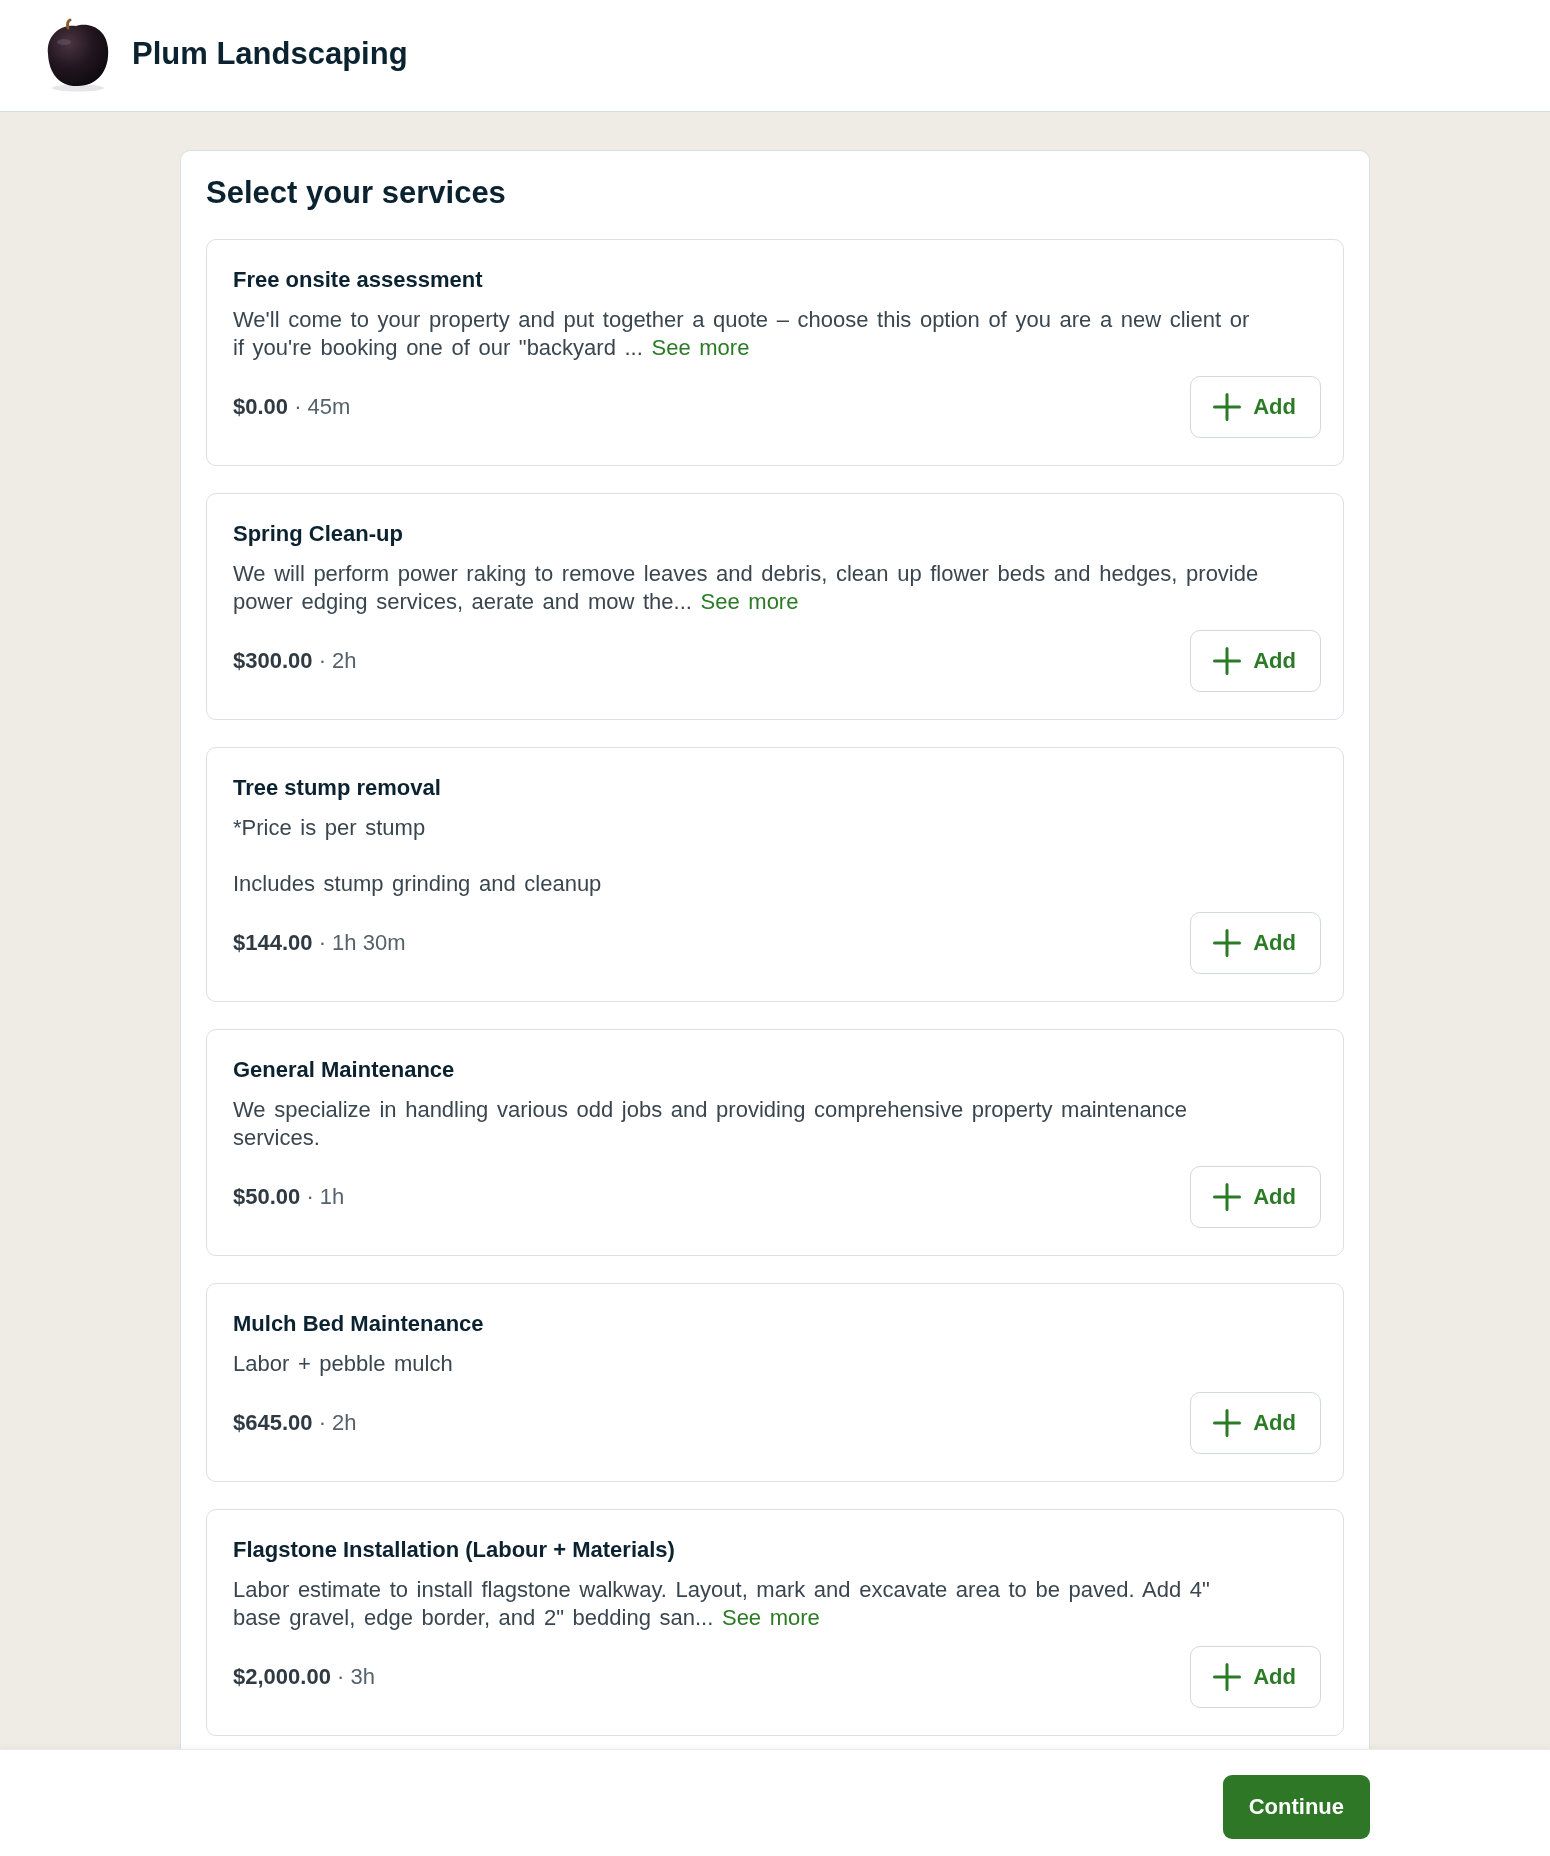 This screenshot has height=1856, width=1550. What do you see at coordinates (295, 661) in the screenshot?
I see `price-duration-text: $300.00 · 2h` at bounding box center [295, 661].